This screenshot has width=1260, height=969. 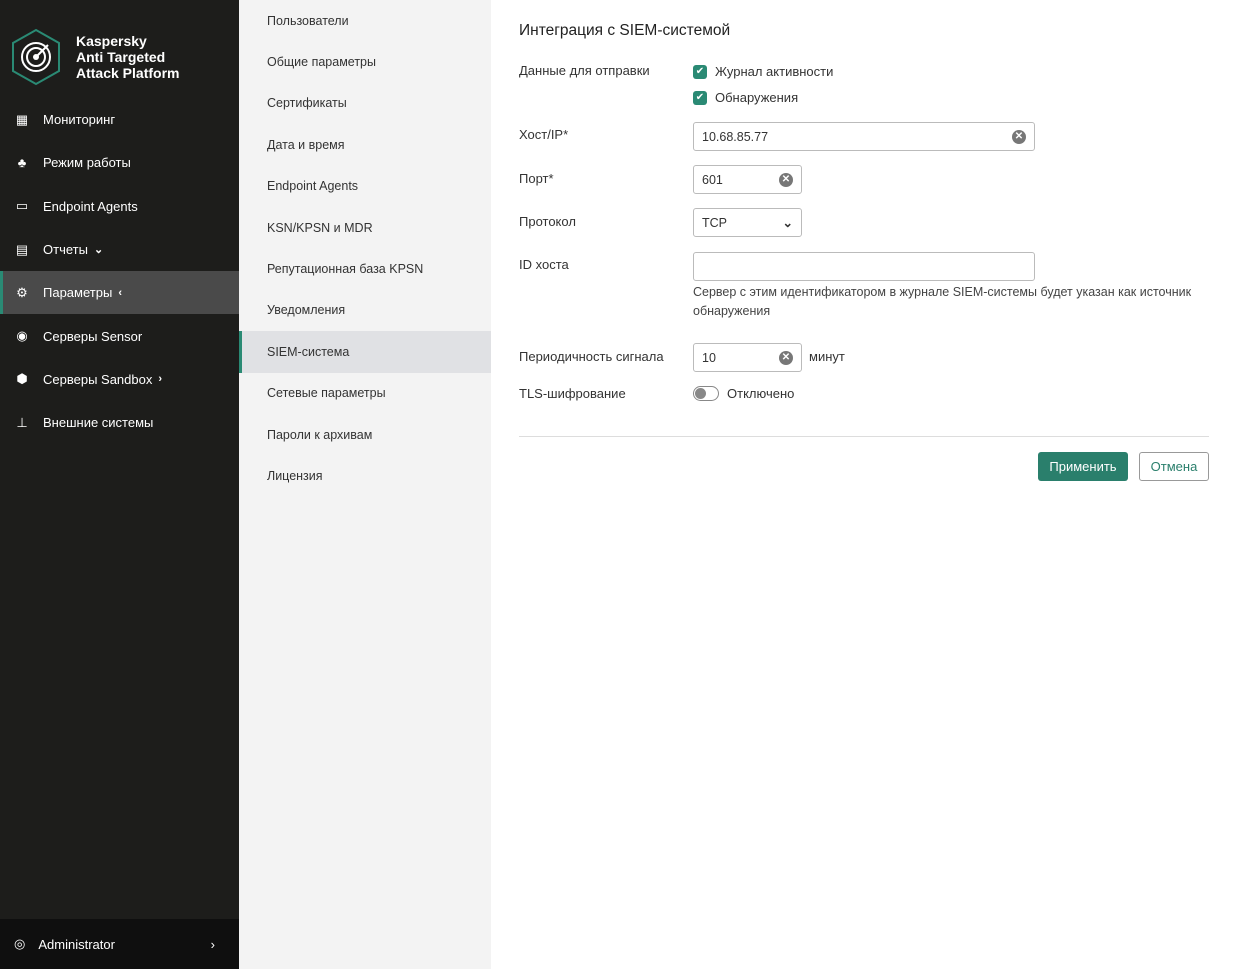 I want to click on user-name: Administrator, so click(x=76, y=944).